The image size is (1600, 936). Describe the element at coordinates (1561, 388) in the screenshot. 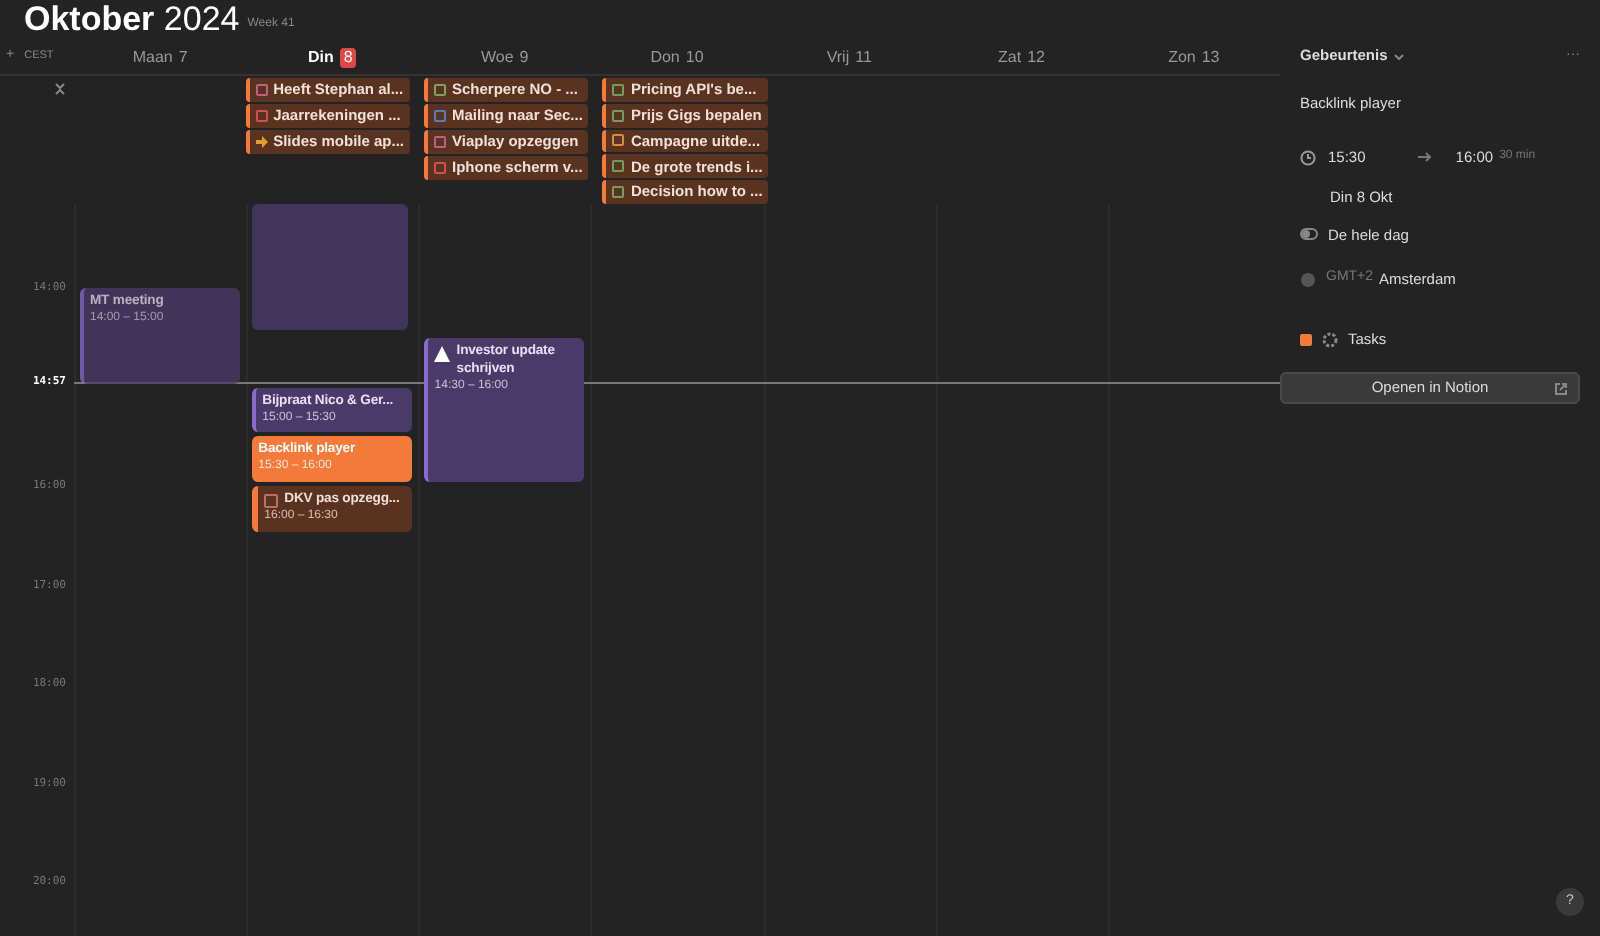

I see `external-link-icon` at that location.